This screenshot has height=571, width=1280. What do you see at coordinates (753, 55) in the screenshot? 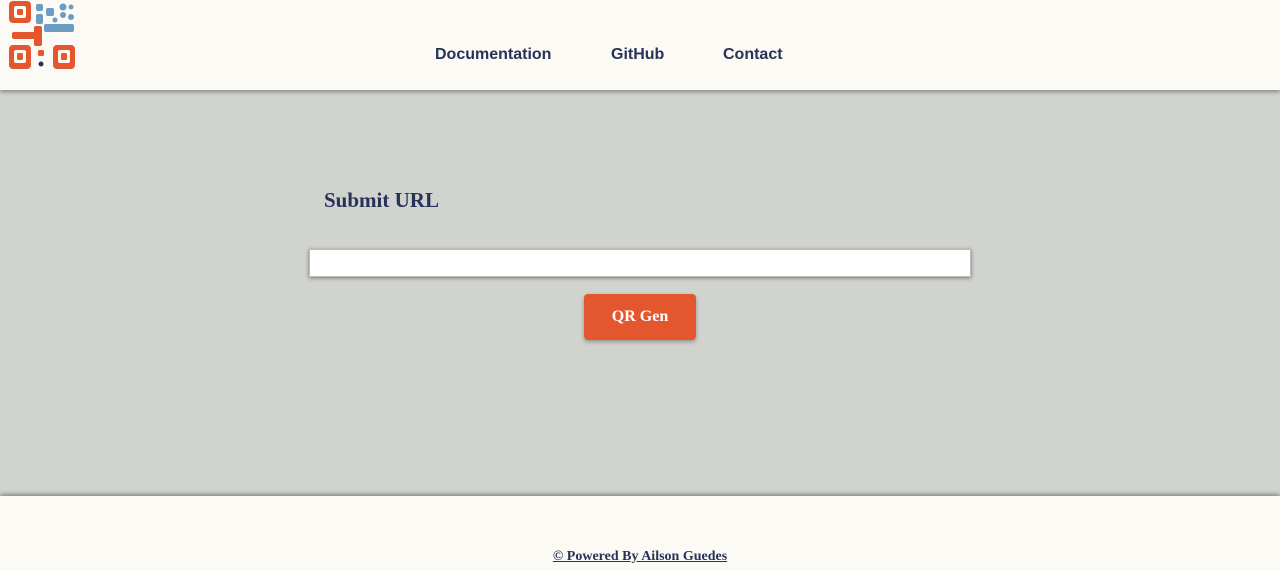
I see `nav-contact-link: Contact` at bounding box center [753, 55].